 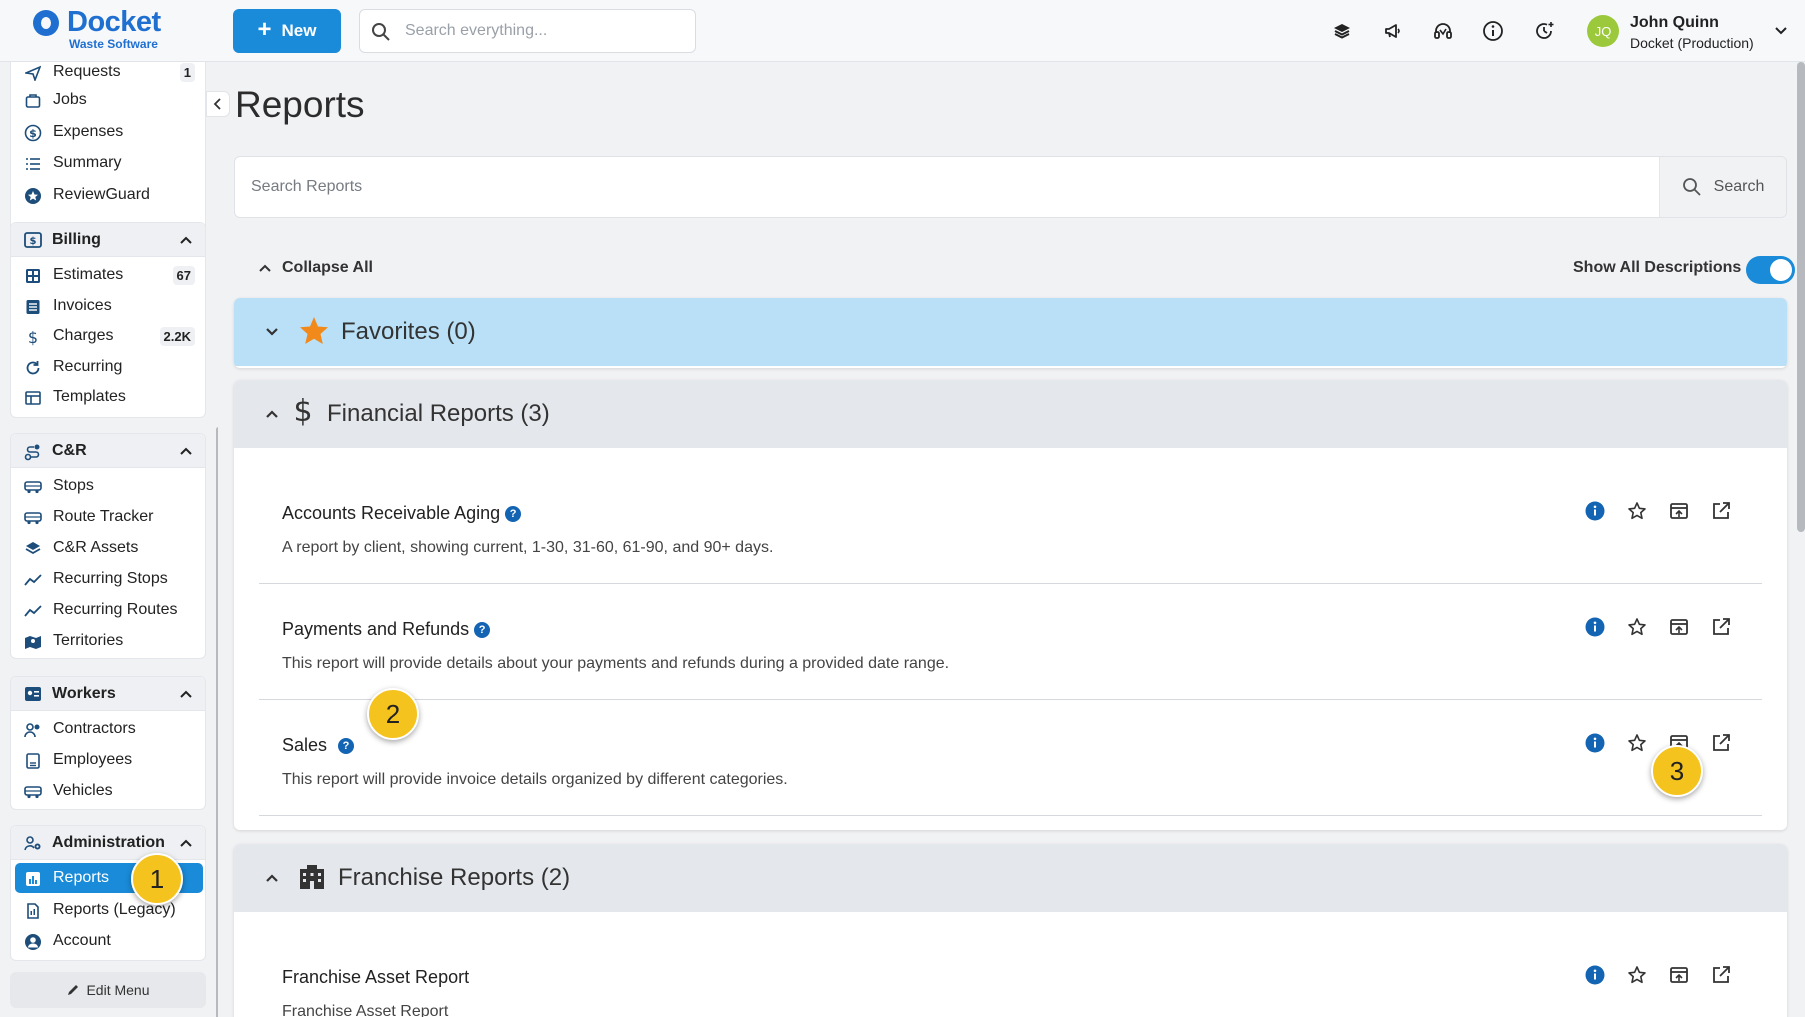 What do you see at coordinates (108, 367) in the screenshot?
I see `sidebar-item-recurring: Recurring` at bounding box center [108, 367].